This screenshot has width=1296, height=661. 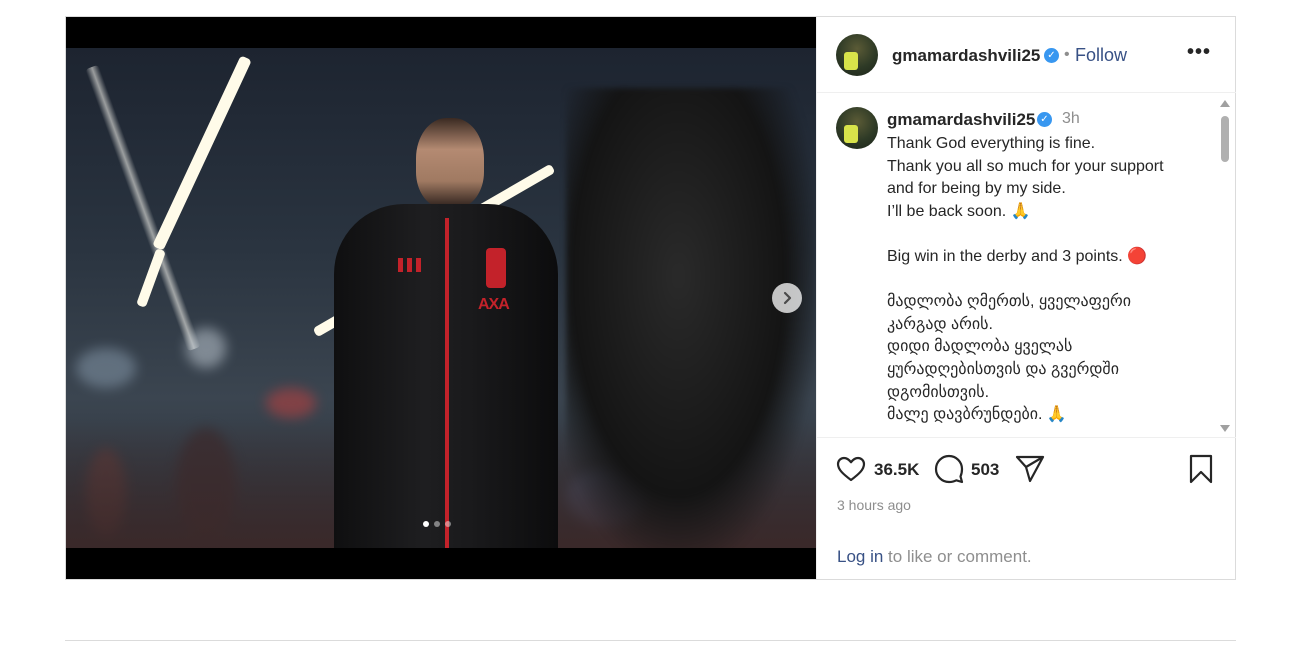 I want to click on caption-line: Thank God everything is fine., so click(x=991, y=143).